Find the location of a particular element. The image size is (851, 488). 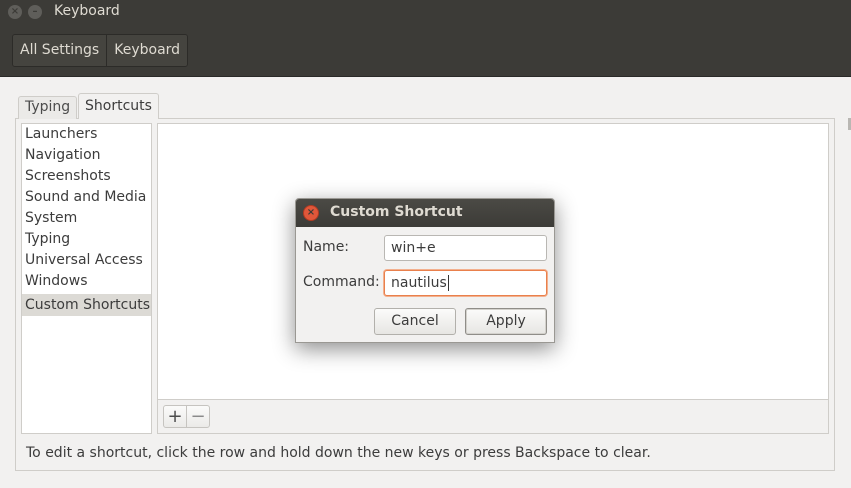

category-typing: Typing is located at coordinates (86, 239).